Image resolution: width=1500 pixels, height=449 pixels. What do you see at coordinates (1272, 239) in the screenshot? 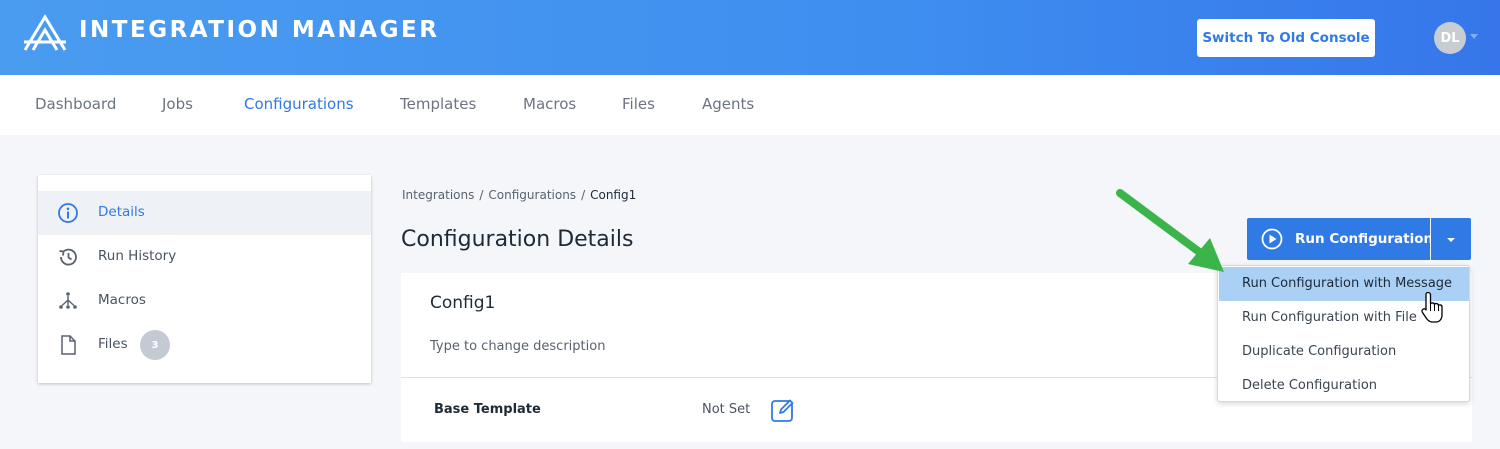
I see `play-circle-icon` at bounding box center [1272, 239].